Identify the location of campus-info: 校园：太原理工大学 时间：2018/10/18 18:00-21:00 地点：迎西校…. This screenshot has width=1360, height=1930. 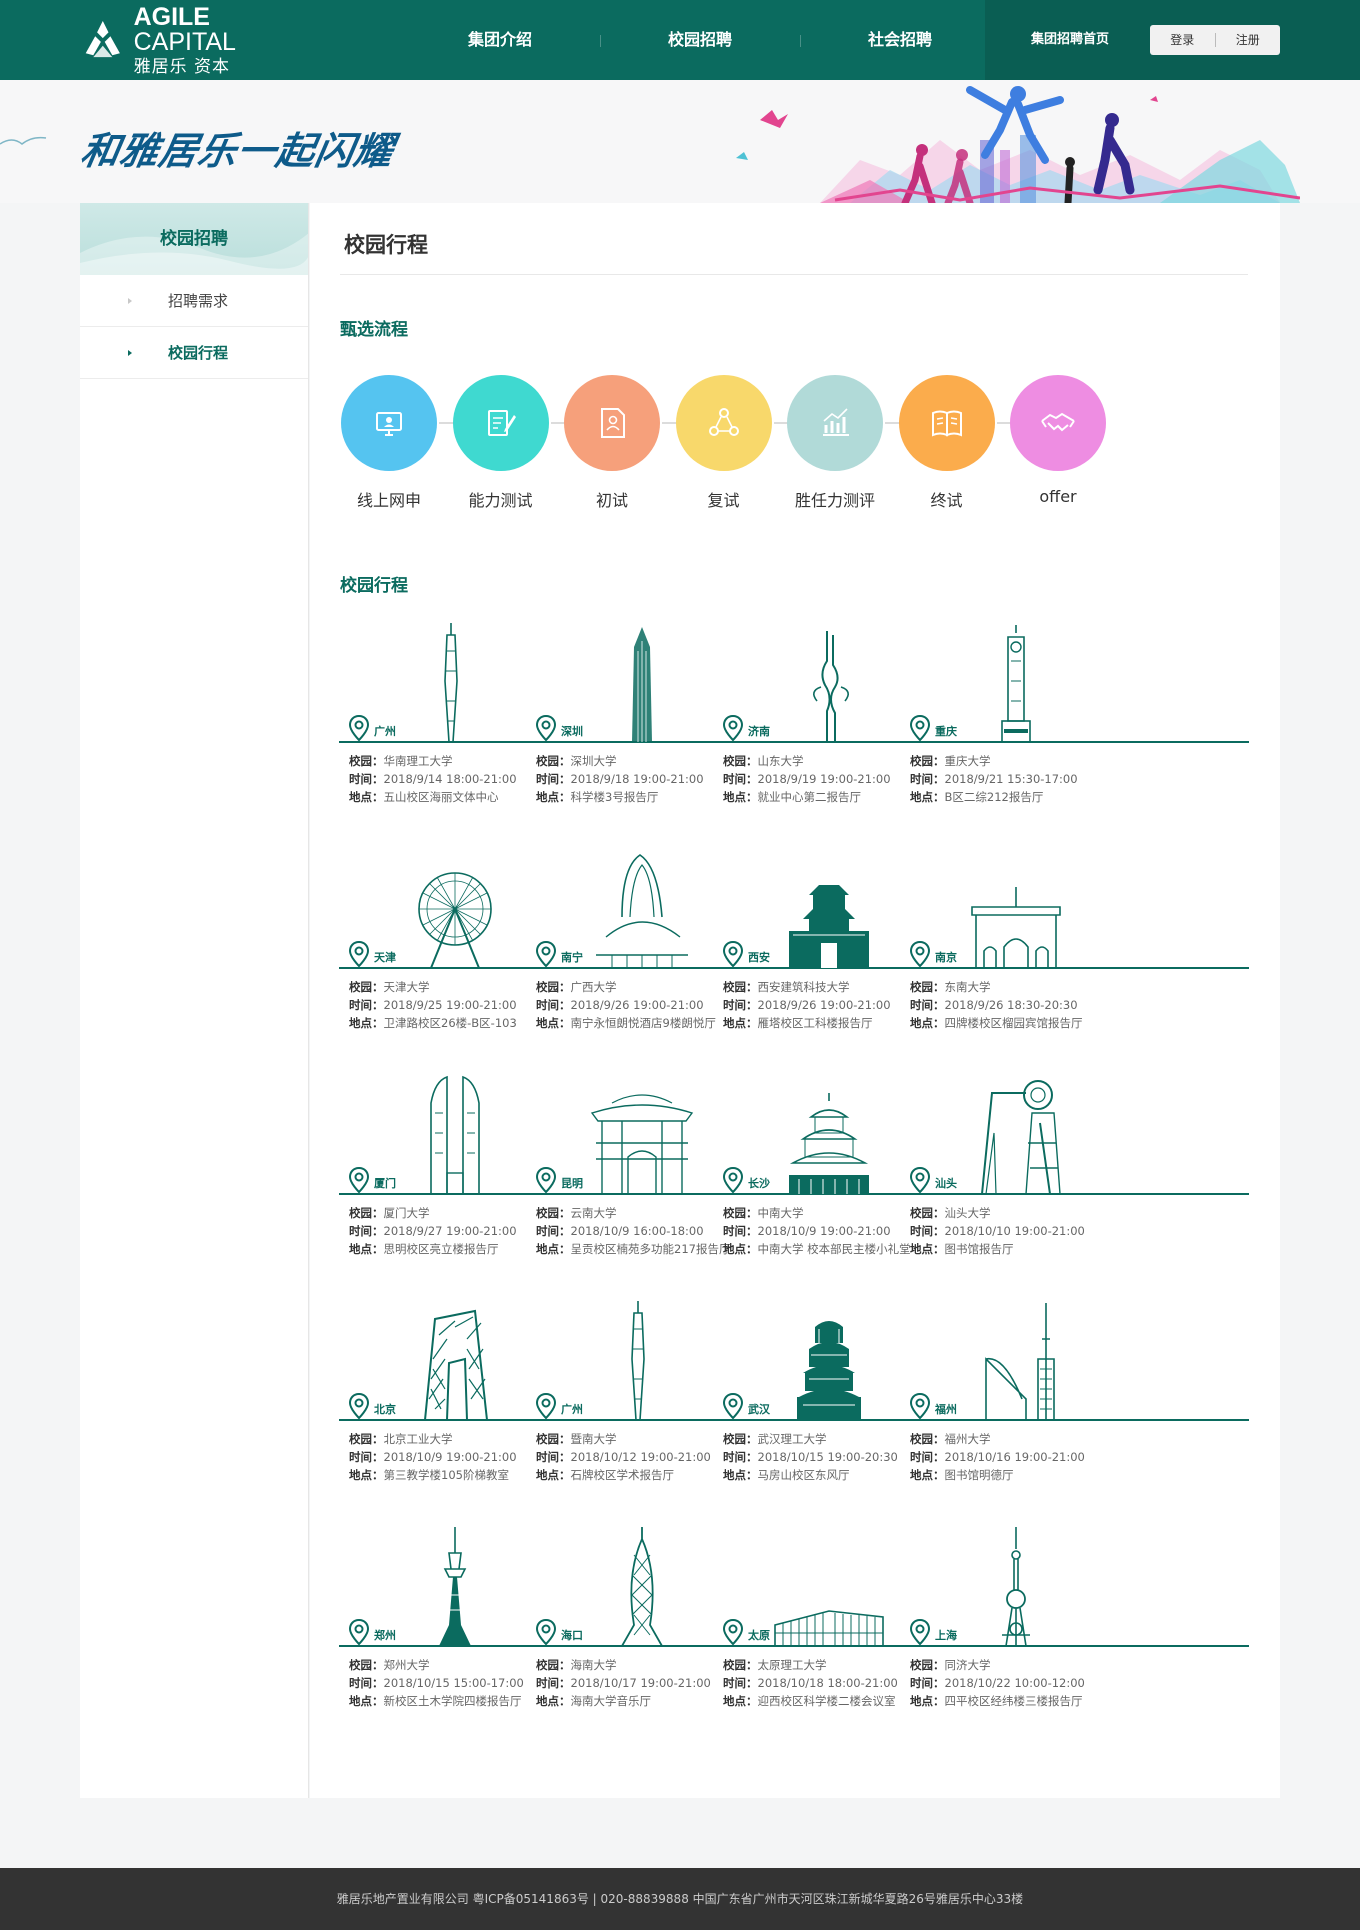
(810, 1683).